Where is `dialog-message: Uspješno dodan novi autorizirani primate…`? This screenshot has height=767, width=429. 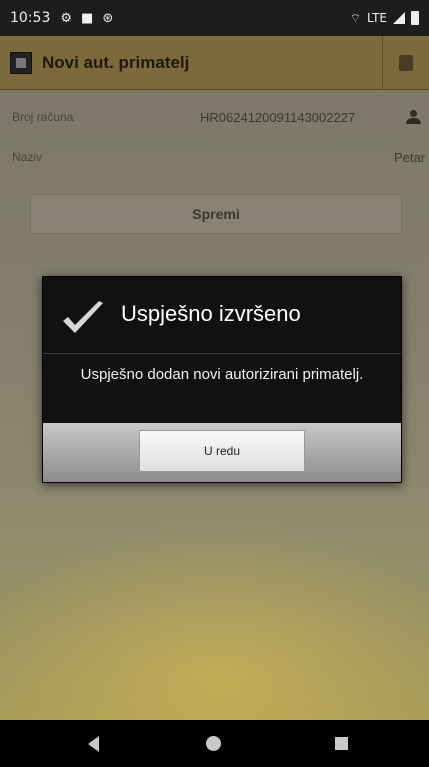
dialog-message: Uspješno dodan novi autorizirani primate… is located at coordinates (222, 374).